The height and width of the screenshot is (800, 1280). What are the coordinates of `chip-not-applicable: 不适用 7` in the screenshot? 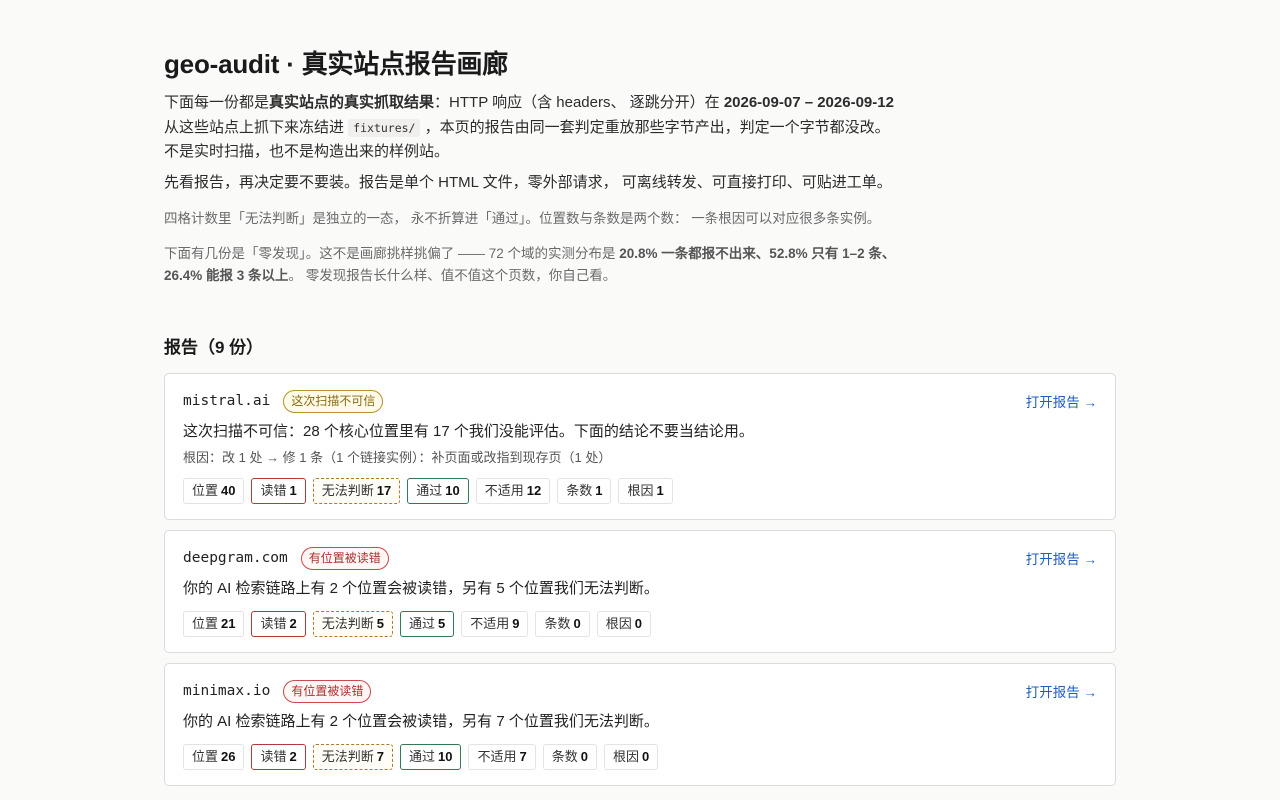 It's located at (502, 757).